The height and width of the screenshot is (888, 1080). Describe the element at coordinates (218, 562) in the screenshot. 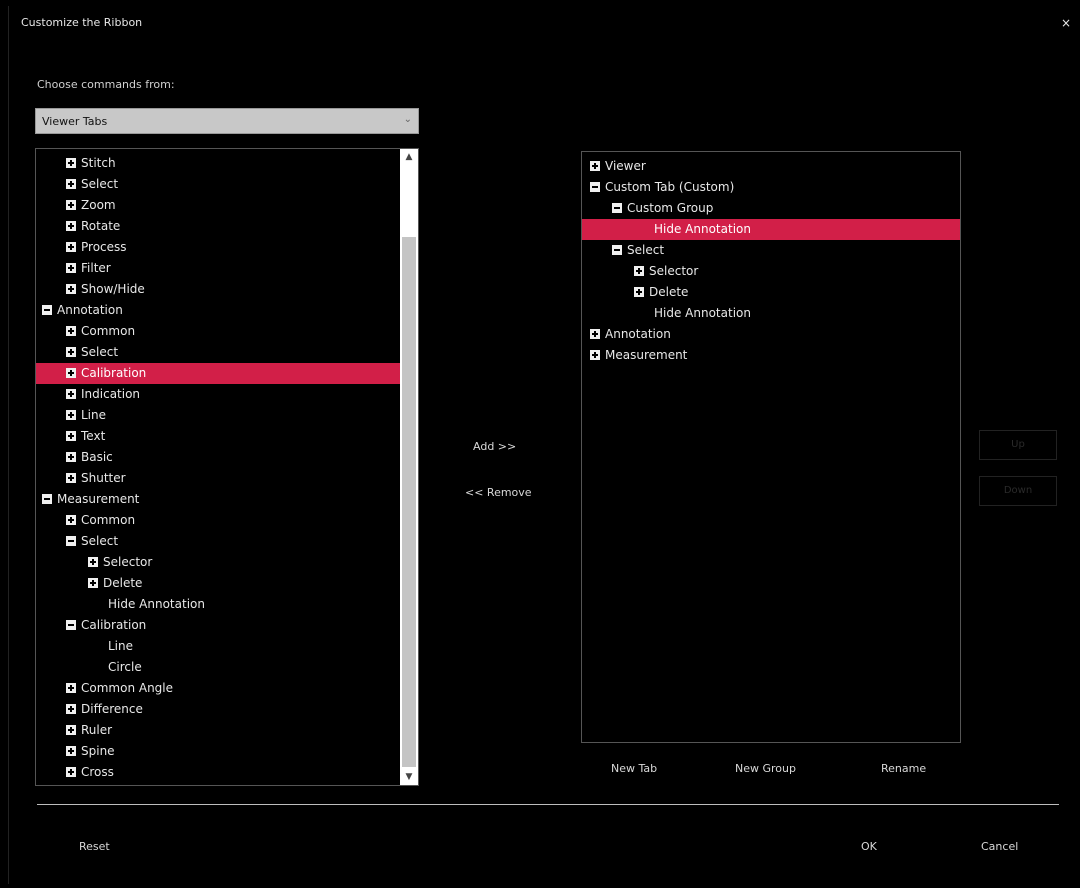

I see `commands-tree-item: Selector` at that location.